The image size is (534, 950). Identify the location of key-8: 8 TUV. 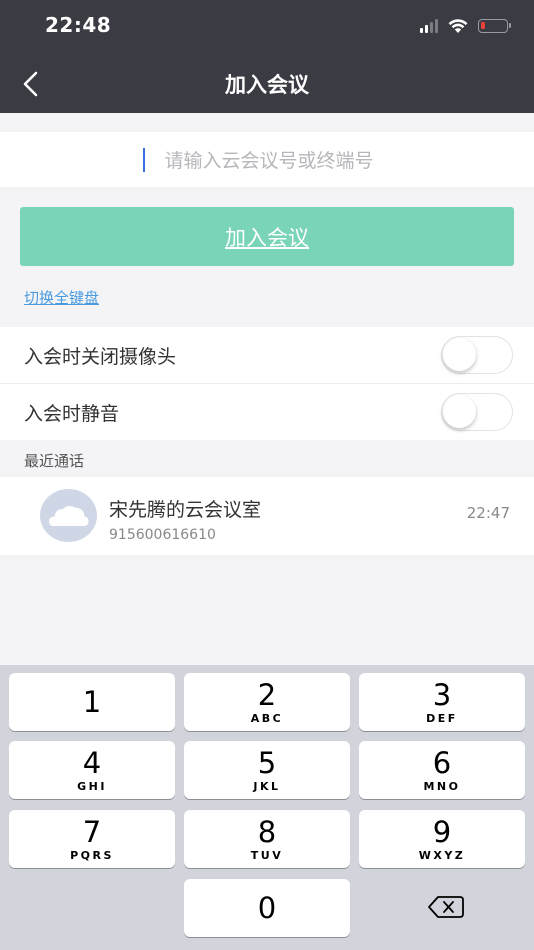
(267, 839).